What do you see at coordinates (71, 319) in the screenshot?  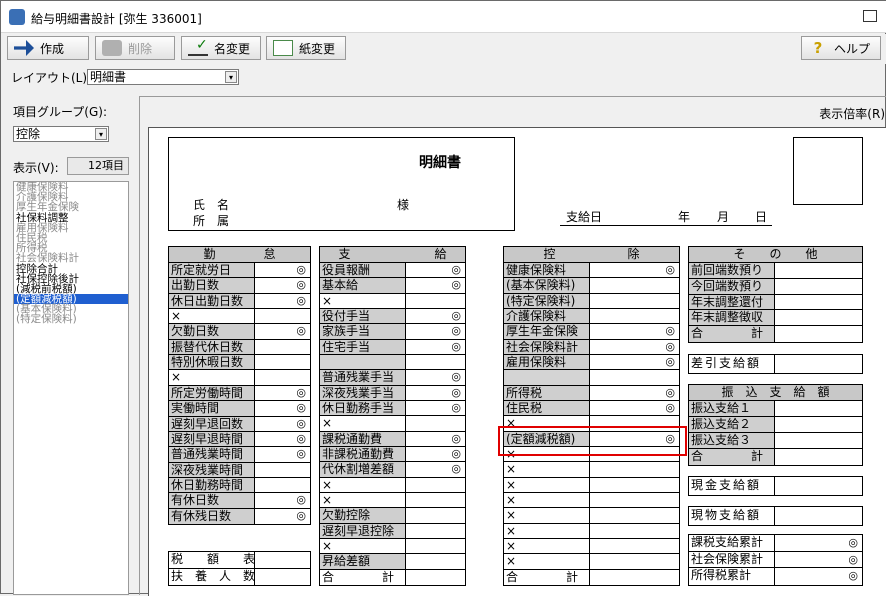 I see `group-list-item: (特定保険料)` at bounding box center [71, 319].